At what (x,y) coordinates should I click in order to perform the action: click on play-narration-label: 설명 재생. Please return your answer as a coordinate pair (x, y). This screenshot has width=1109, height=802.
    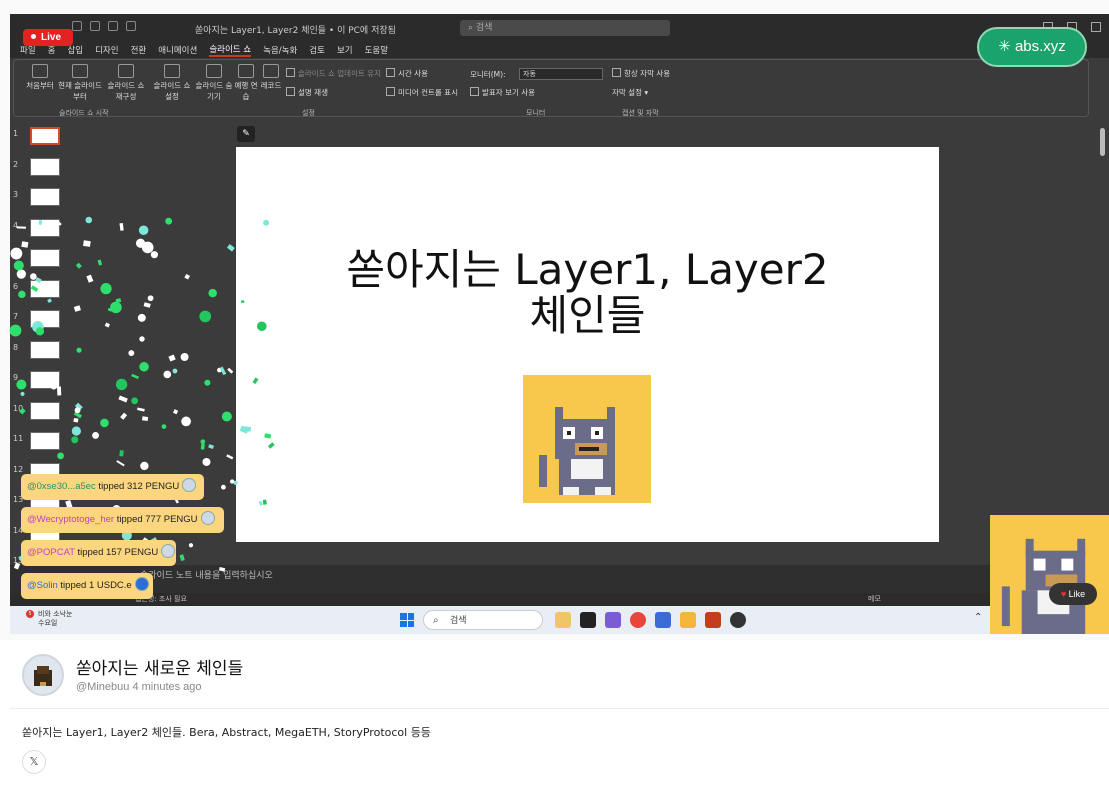
    Looking at the image, I should click on (313, 92).